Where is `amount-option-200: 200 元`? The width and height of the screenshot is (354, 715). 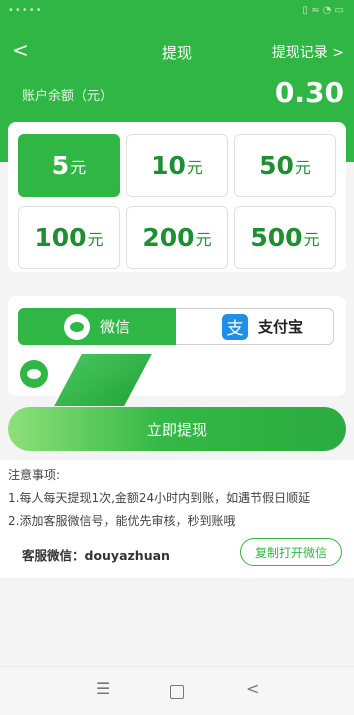 amount-option-200: 200 元 is located at coordinates (177, 237).